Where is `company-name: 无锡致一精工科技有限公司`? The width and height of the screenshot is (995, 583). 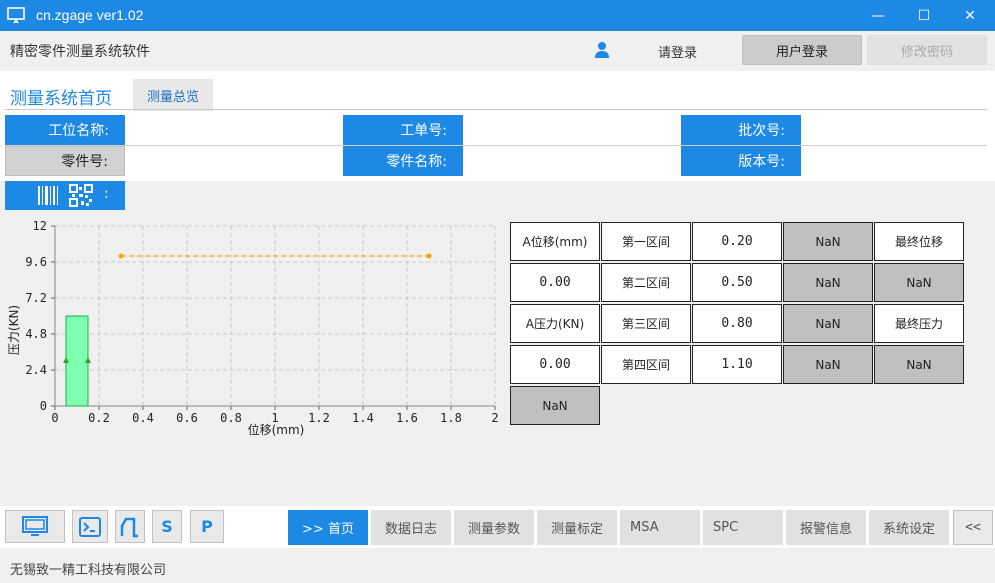 company-name: 无锡致一精工科技有限公司 is located at coordinates (88, 570).